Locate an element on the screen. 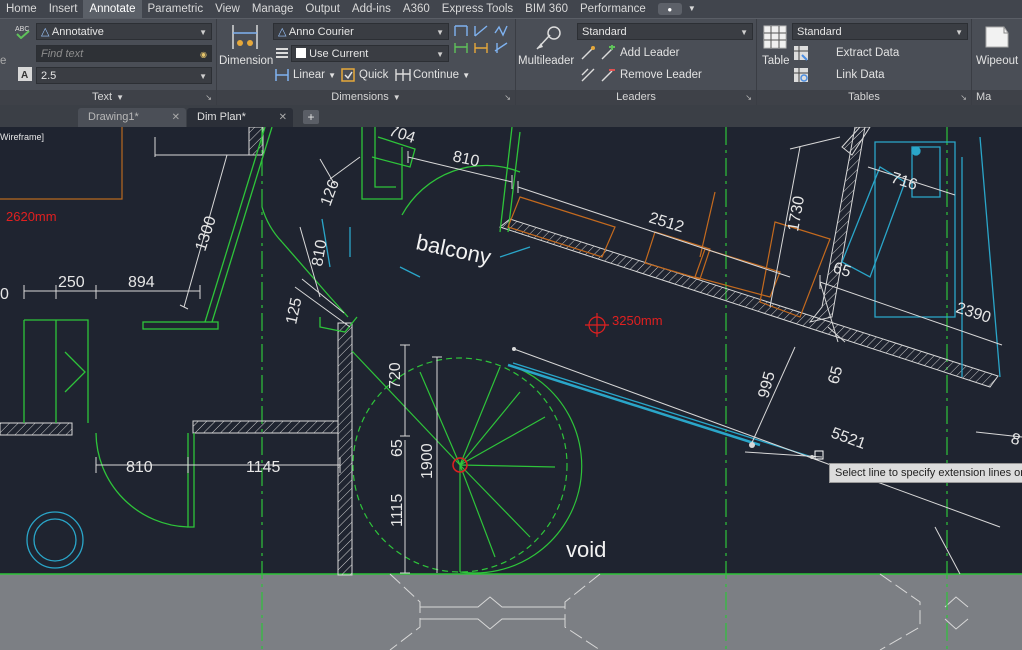 The width and height of the screenshot is (1022, 650). dim-layer-select: Use Current ▼ is located at coordinates (370, 53).